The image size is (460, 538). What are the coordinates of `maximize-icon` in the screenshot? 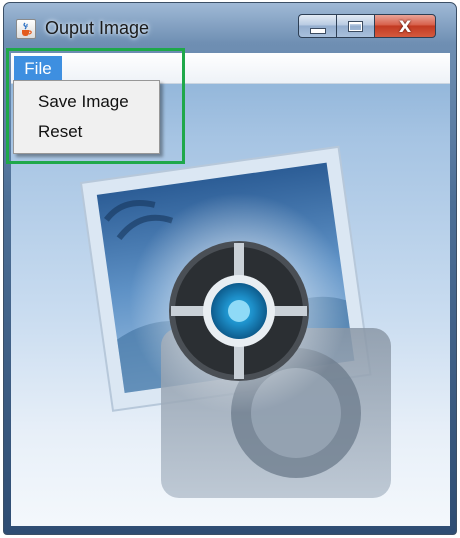 It's located at (355, 26).